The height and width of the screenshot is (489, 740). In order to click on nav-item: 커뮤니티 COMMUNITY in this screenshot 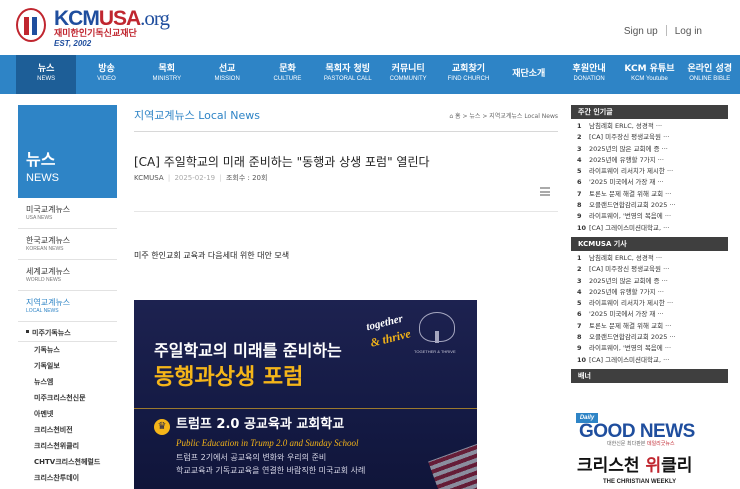, I will do `click(408, 74)`.